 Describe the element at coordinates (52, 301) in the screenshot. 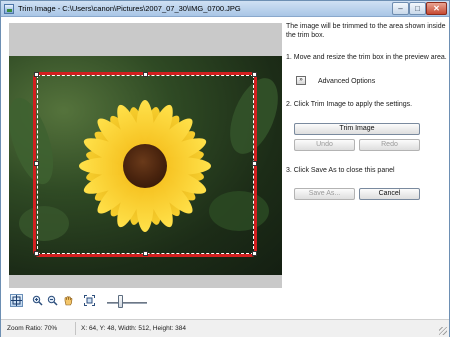

I see `zoom-out-icon` at that location.